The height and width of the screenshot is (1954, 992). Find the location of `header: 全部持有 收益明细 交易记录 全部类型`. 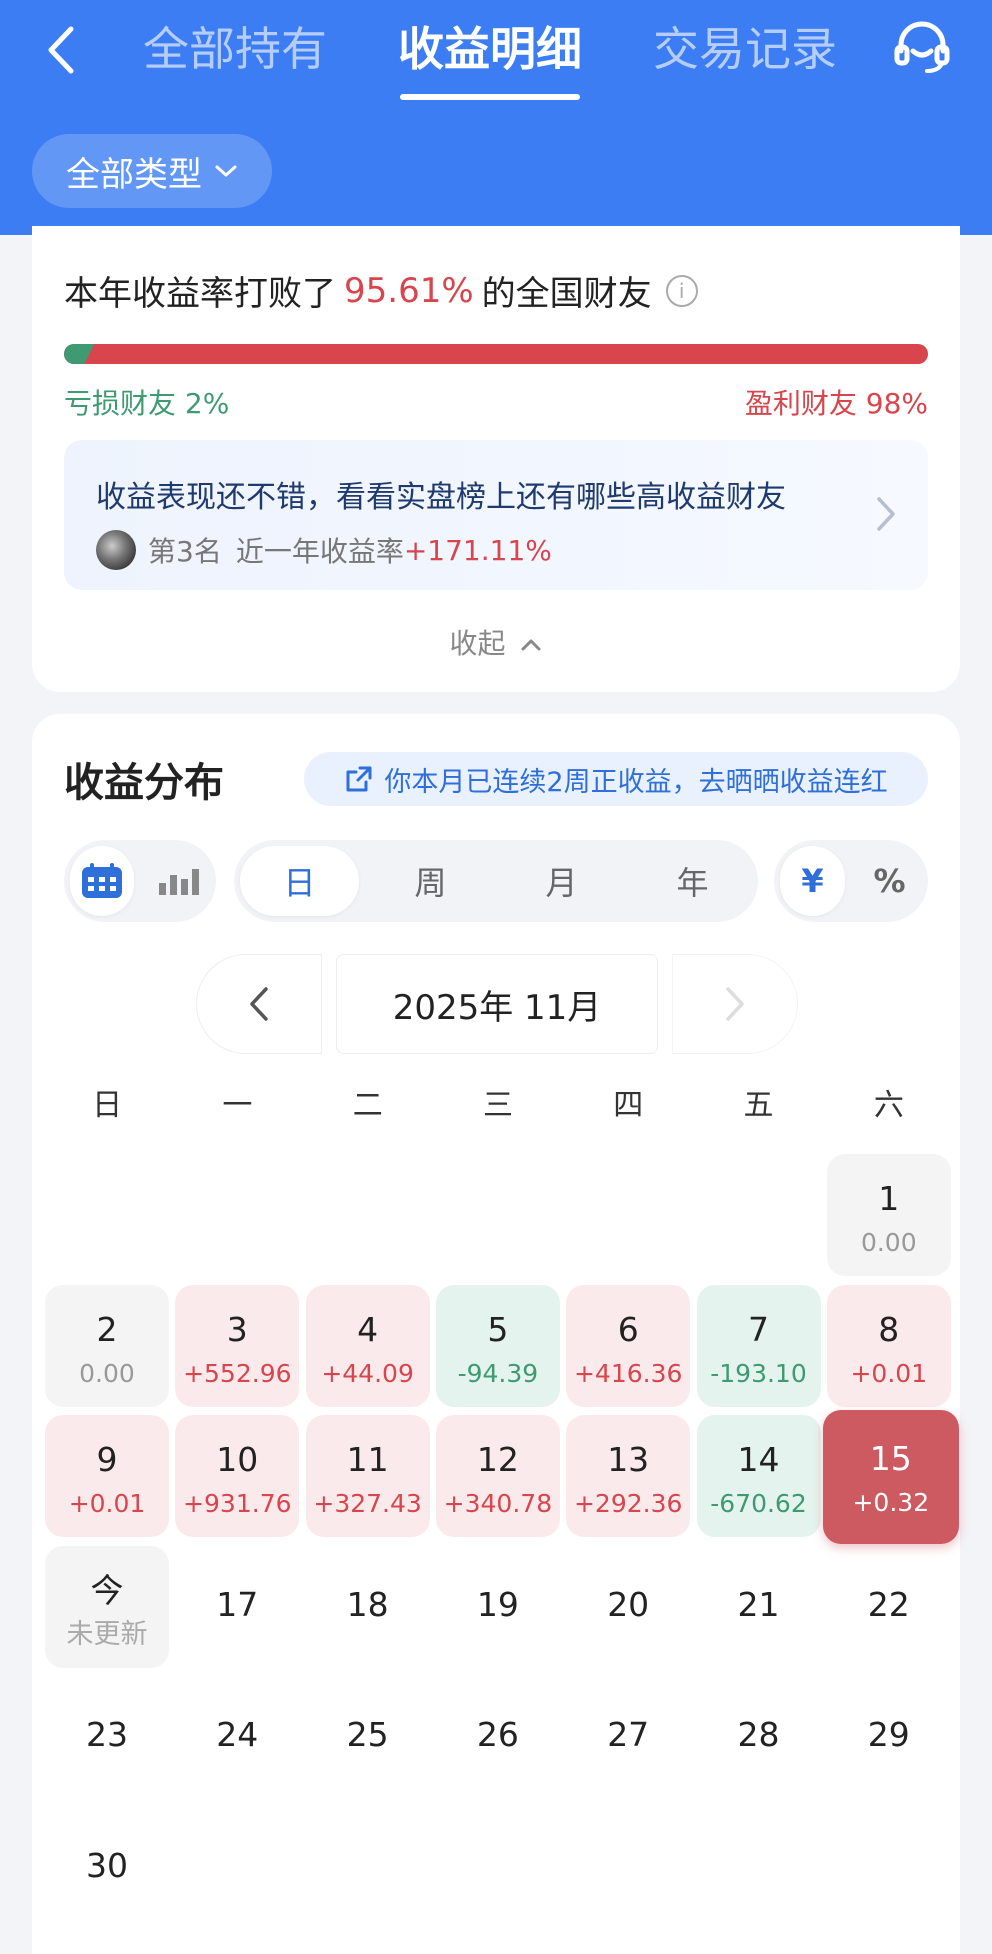

header: 全部持有 收益明细 交易记录 全部类型 is located at coordinates (496, 117).